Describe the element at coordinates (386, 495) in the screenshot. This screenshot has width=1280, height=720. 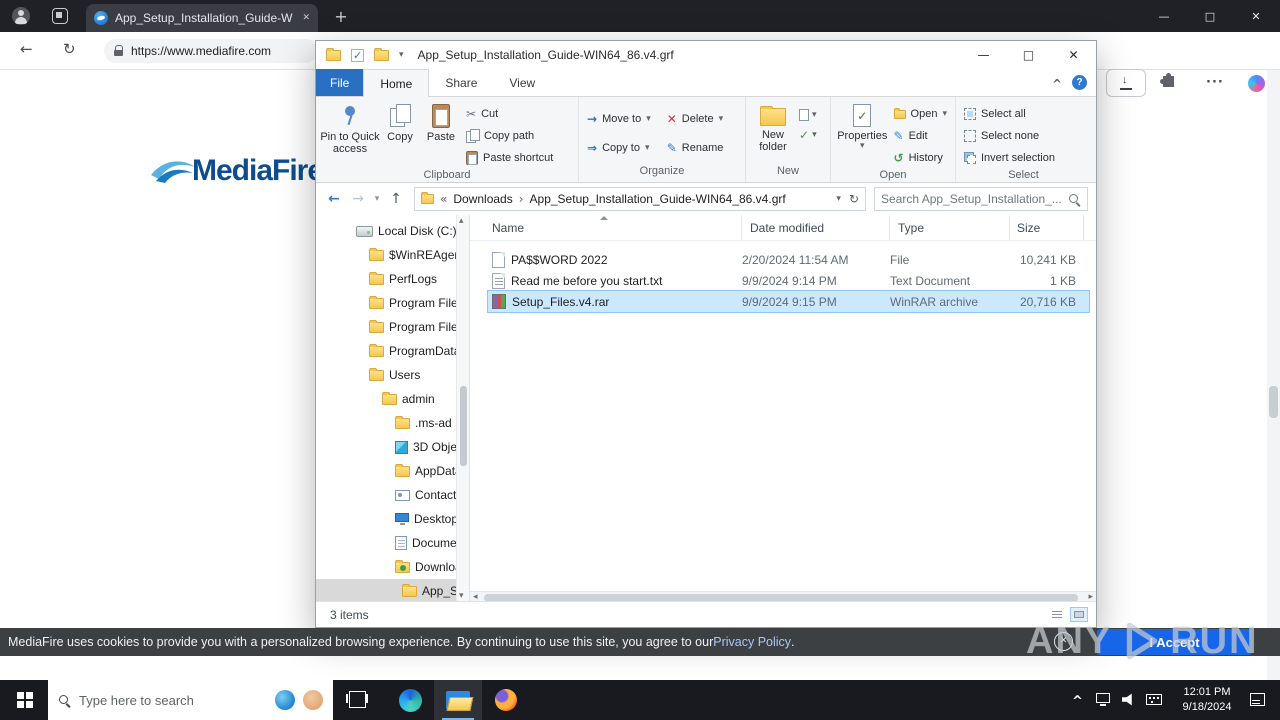
I see `tree-item-contacts: Contacts` at that location.